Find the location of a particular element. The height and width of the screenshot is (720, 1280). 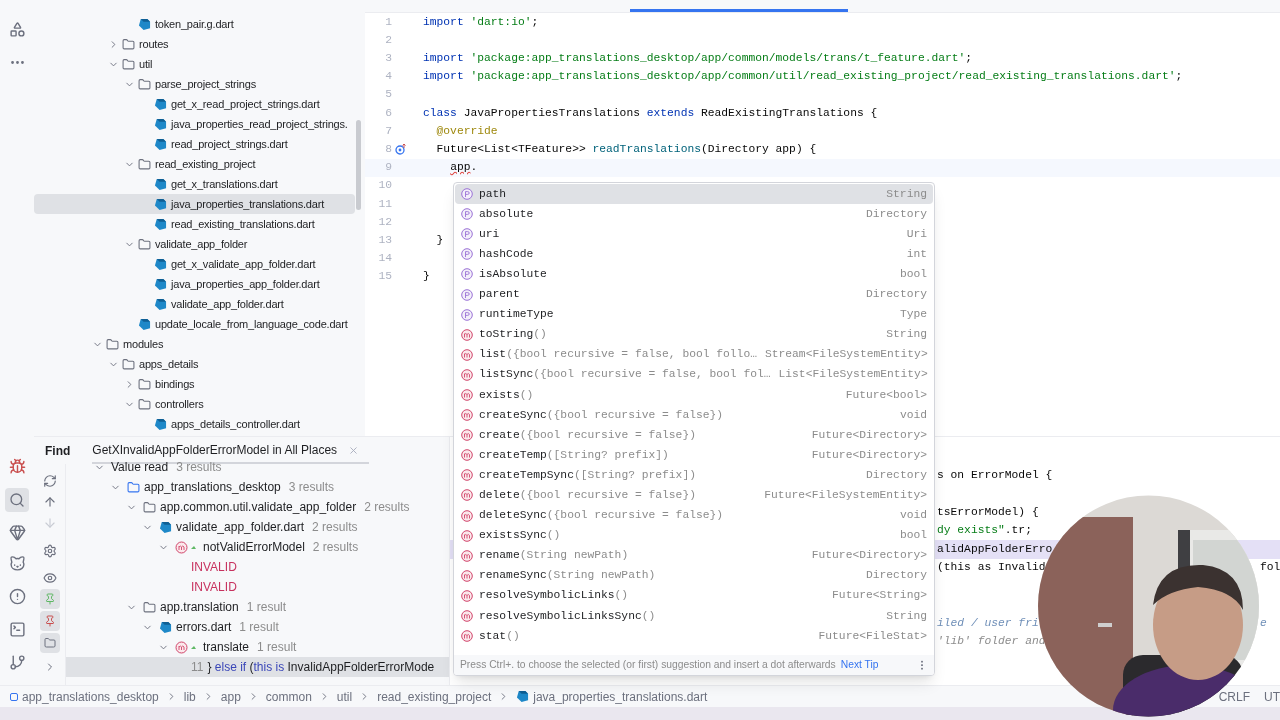

tree-item: get_x_validate_app_folder.dart is located at coordinates (194, 264).